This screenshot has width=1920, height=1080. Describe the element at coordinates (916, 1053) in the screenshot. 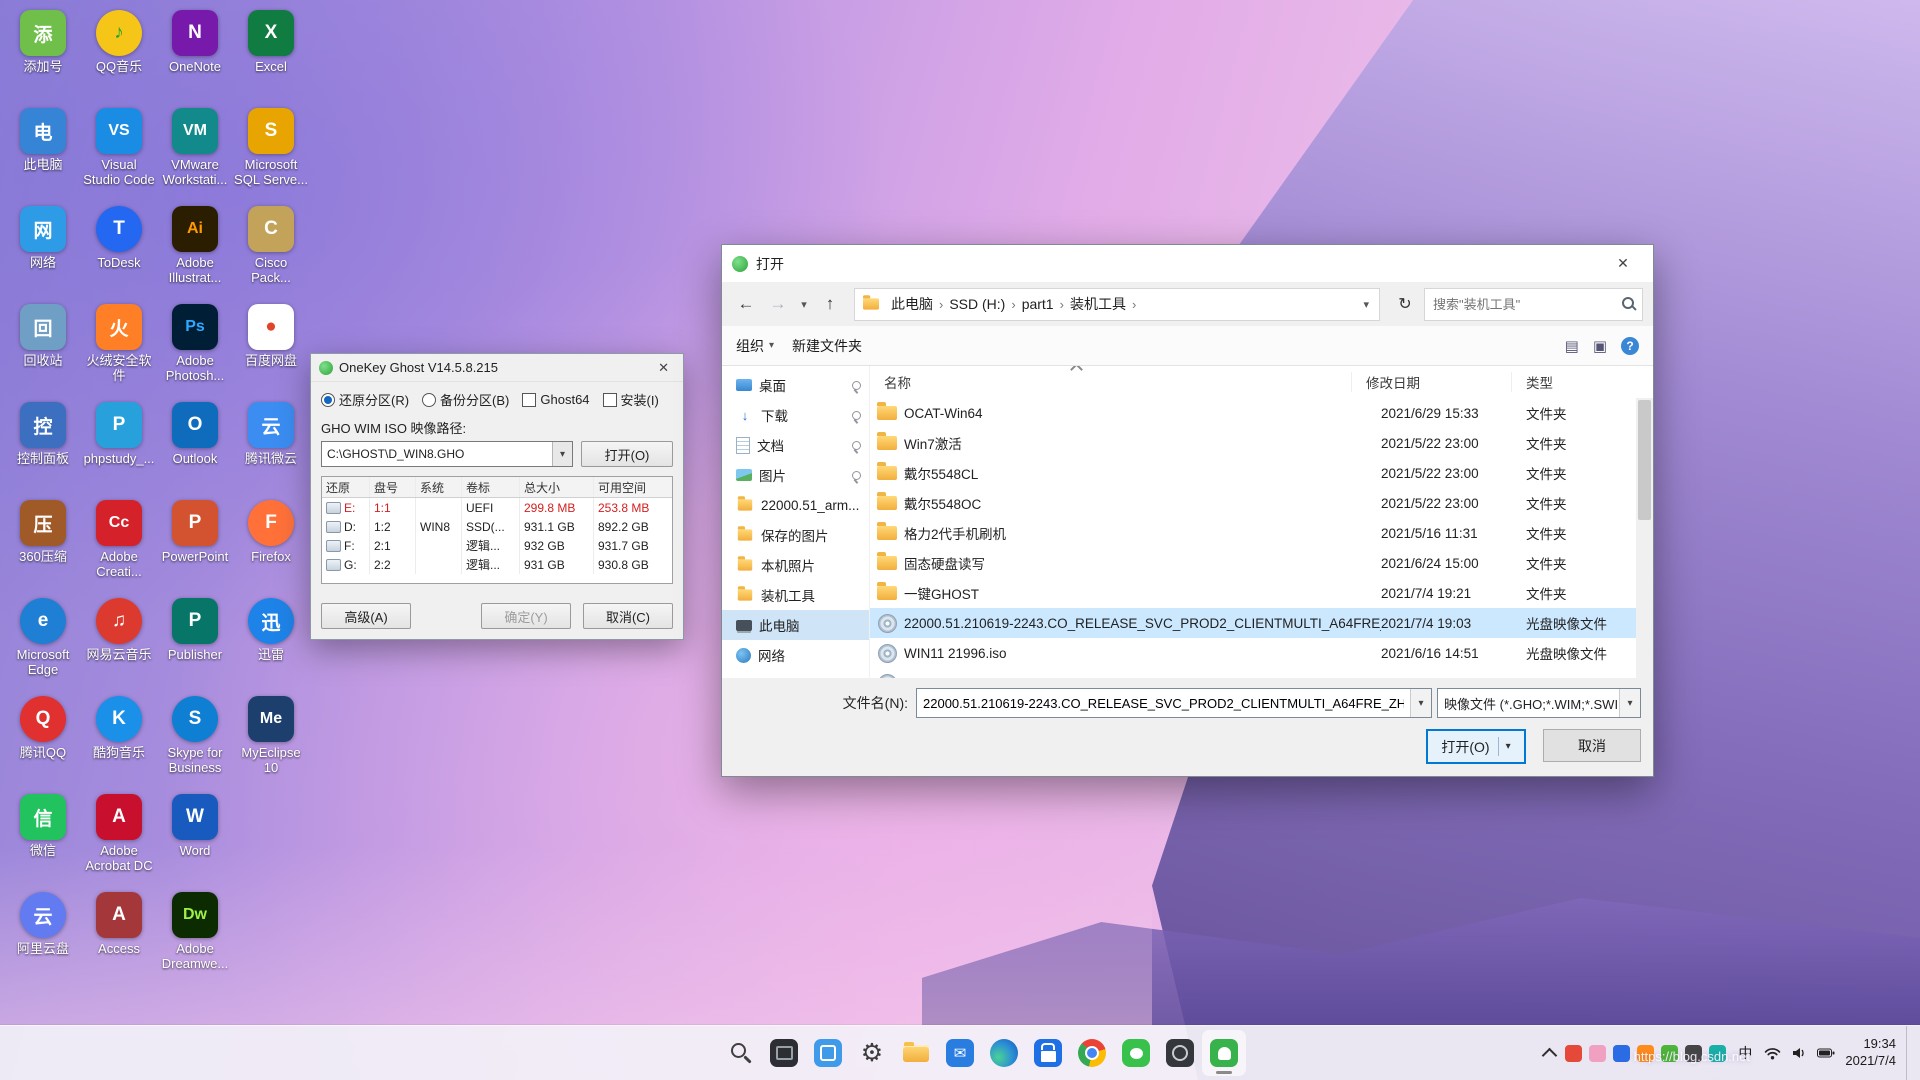

I see `file-explorer-button` at that location.